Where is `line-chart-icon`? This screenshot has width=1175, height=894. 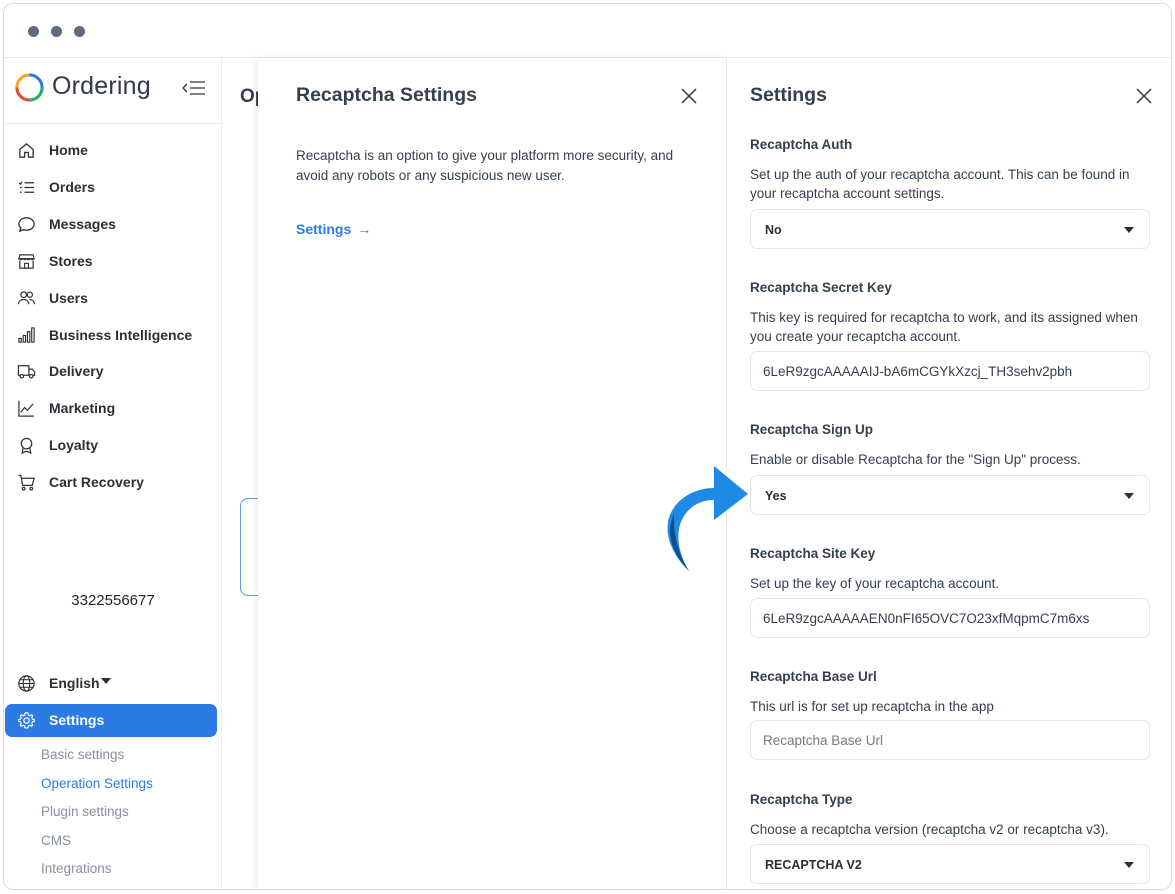
line-chart-icon is located at coordinates (26, 408).